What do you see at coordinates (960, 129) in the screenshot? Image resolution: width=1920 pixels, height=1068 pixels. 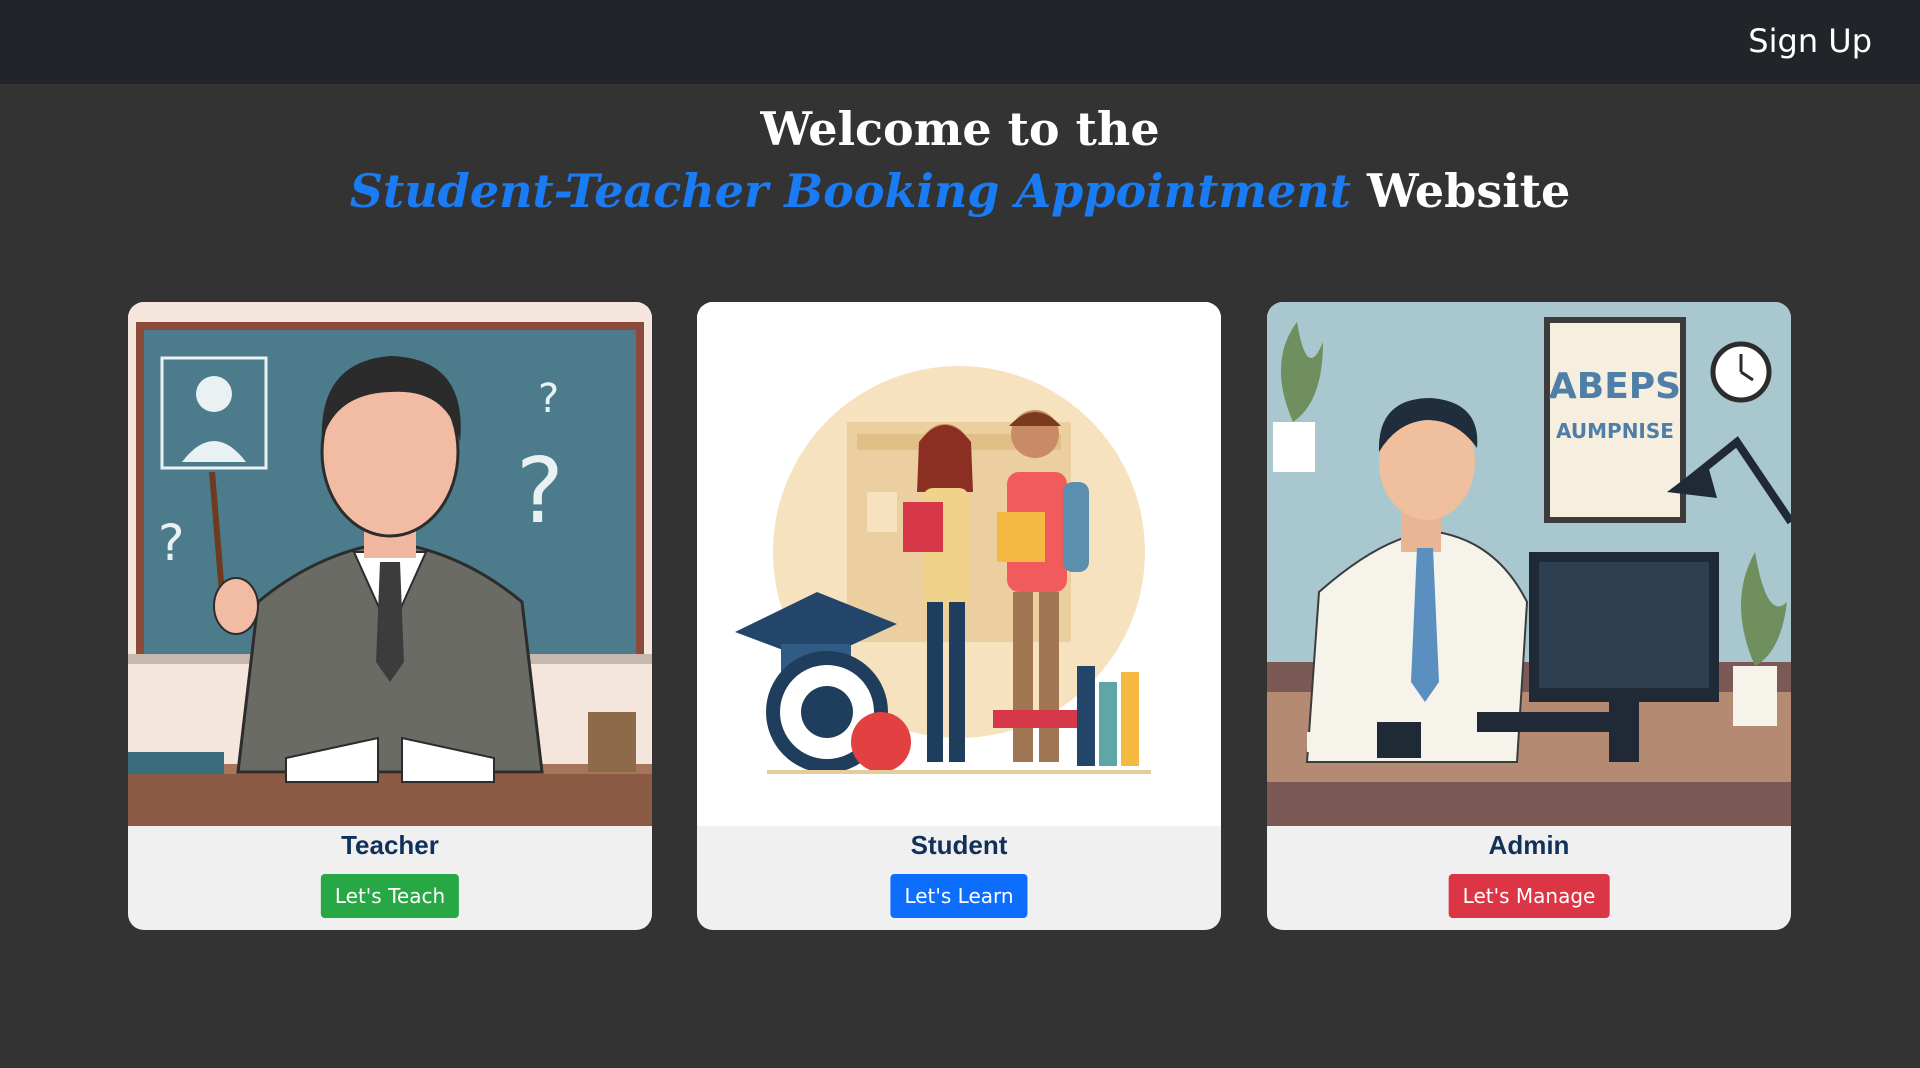 I see `hero-line1: Welcome to the` at bounding box center [960, 129].